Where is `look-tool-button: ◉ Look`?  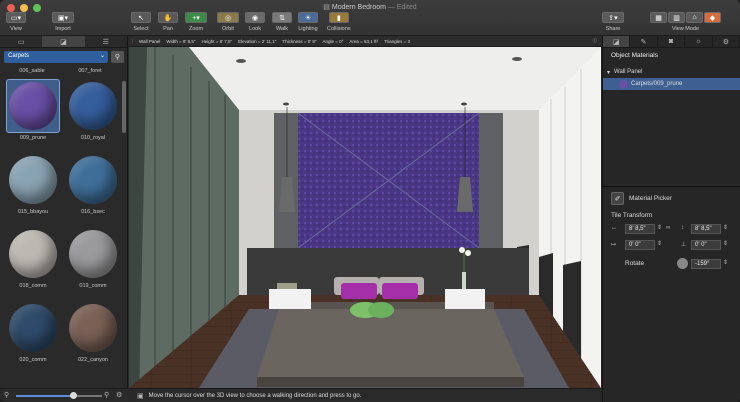 look-tool-button: ◉ Look is located at coordinates (255, 22).